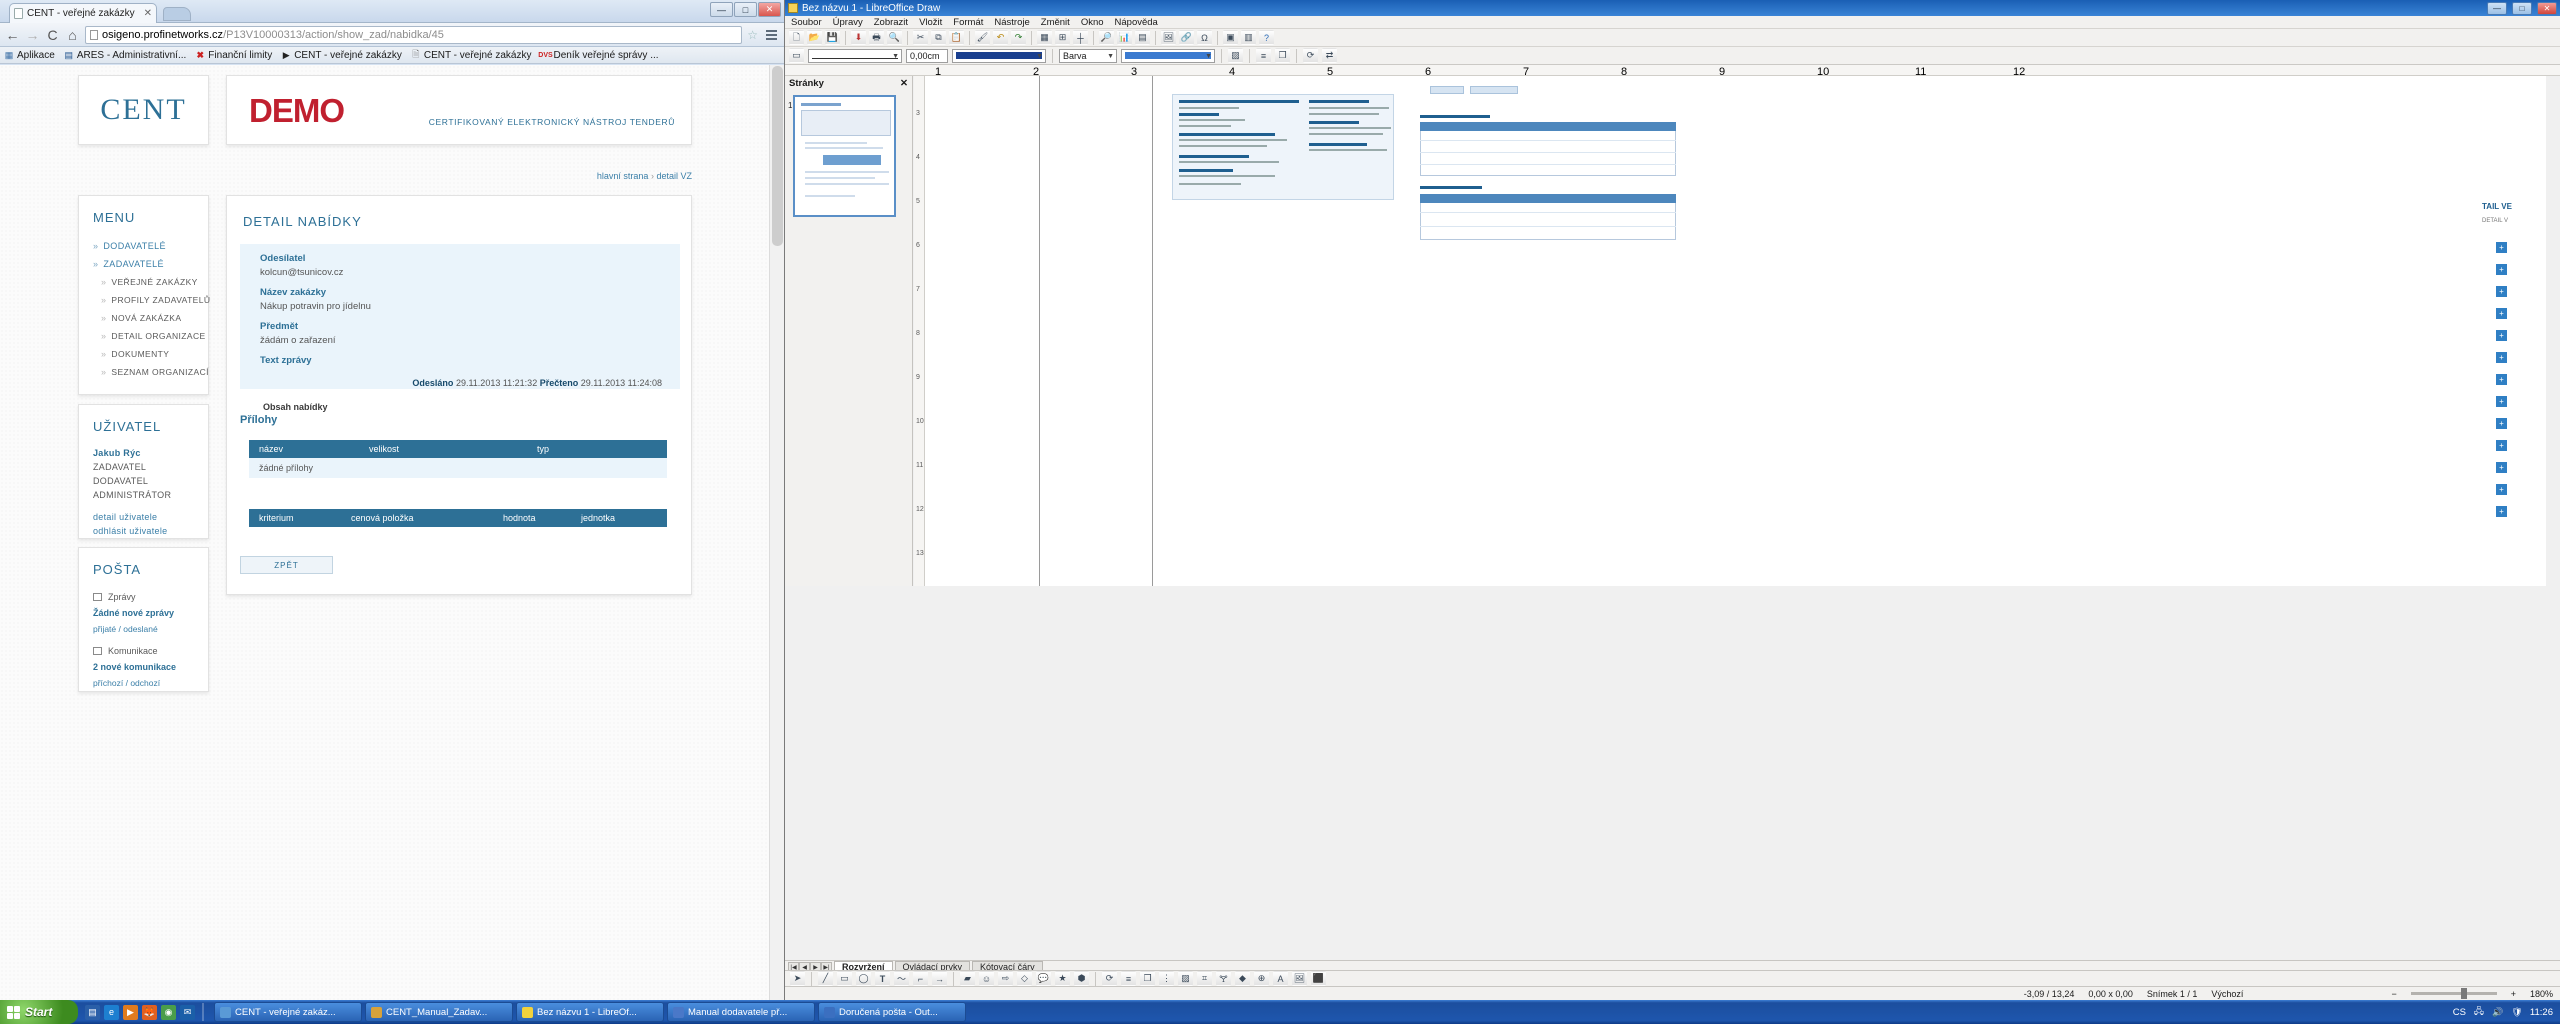 The height and width of the screenshot is (1024, 2560). What do you see at coordinates (1062, 37) in the screenshot?
I see `snap-icon: ⊞` at bounding box center [1062, 37].